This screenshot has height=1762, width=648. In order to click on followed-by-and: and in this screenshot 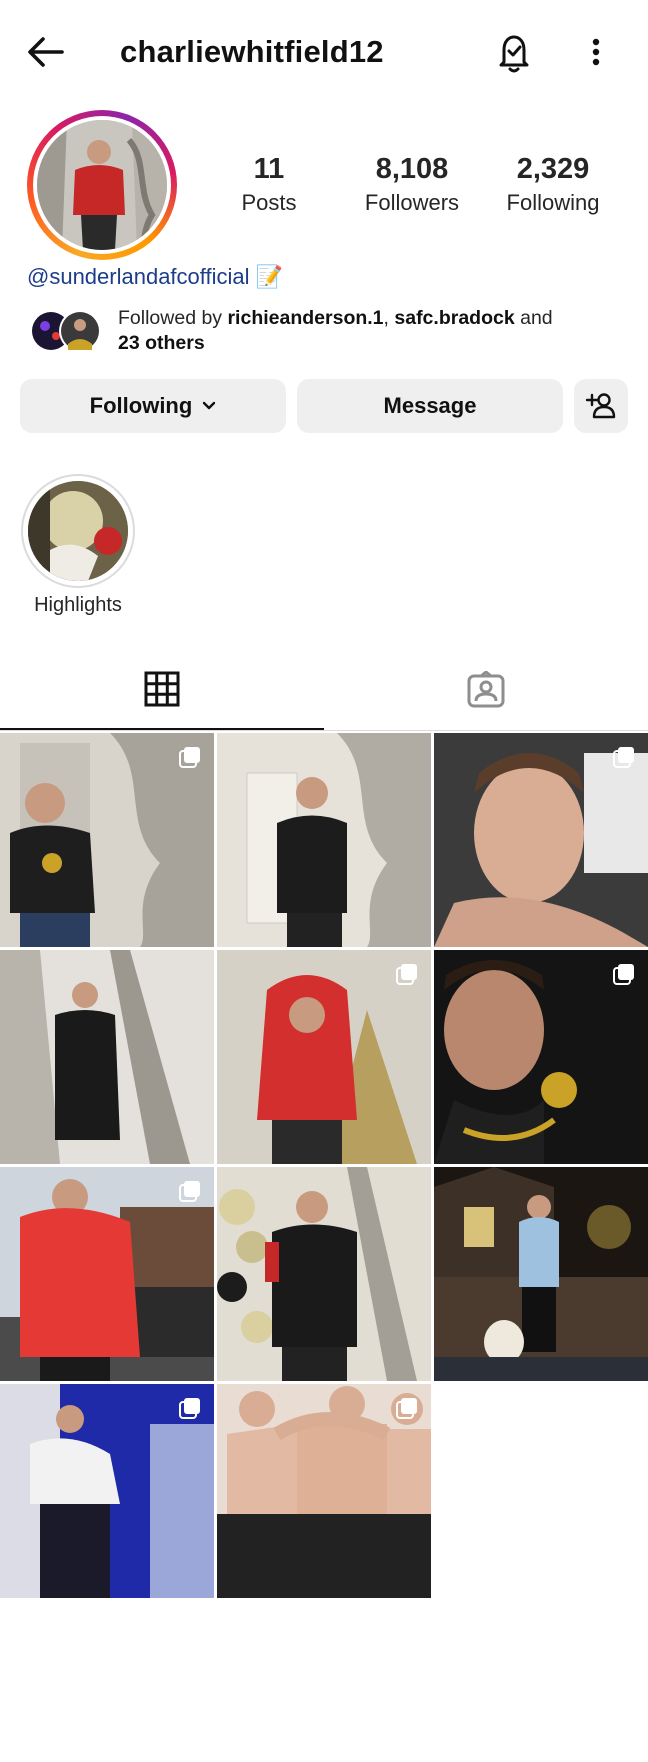, I will do `click(533, 318)`.